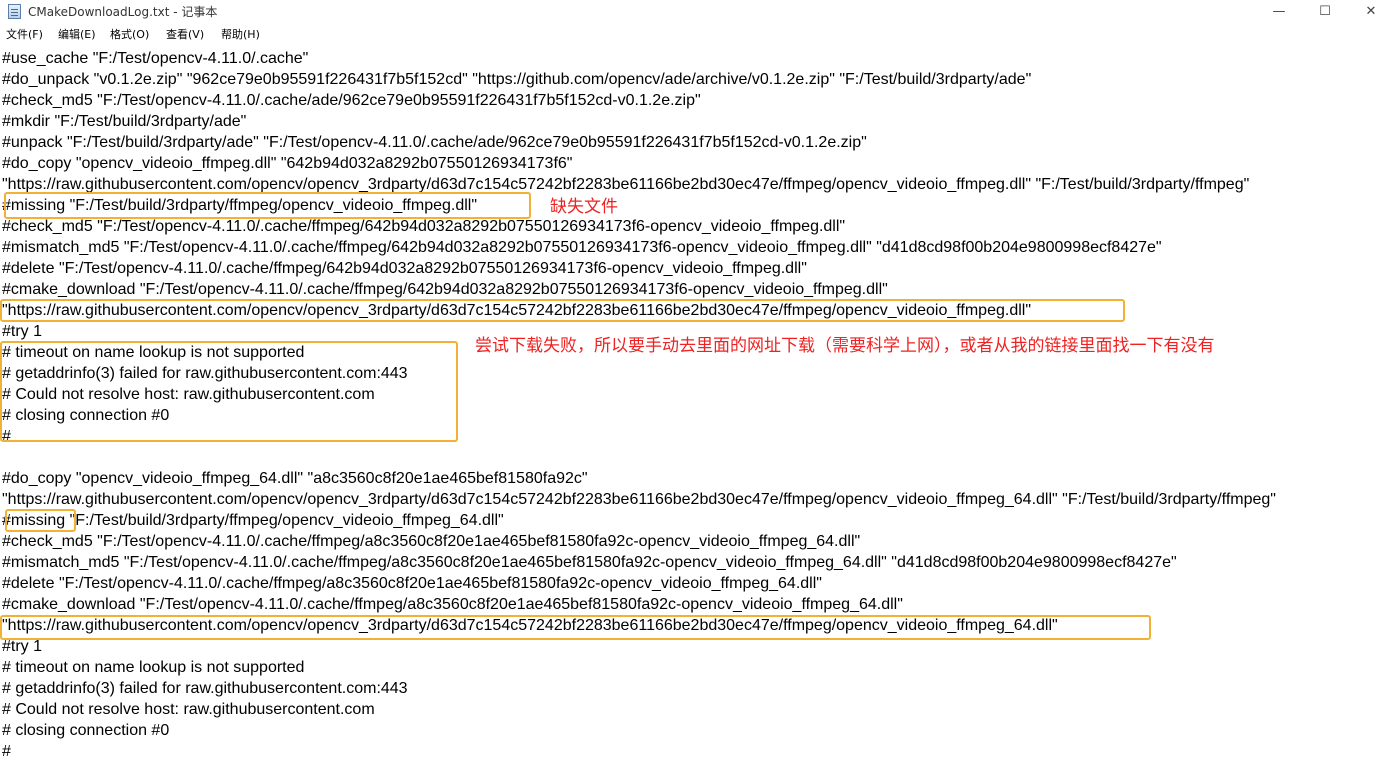 This screenshot has height=766, width=1394. I want to click on title-bar: CMakeDownloadLog.txt - 记事本 — ☐ ✕, so click(697, 12).